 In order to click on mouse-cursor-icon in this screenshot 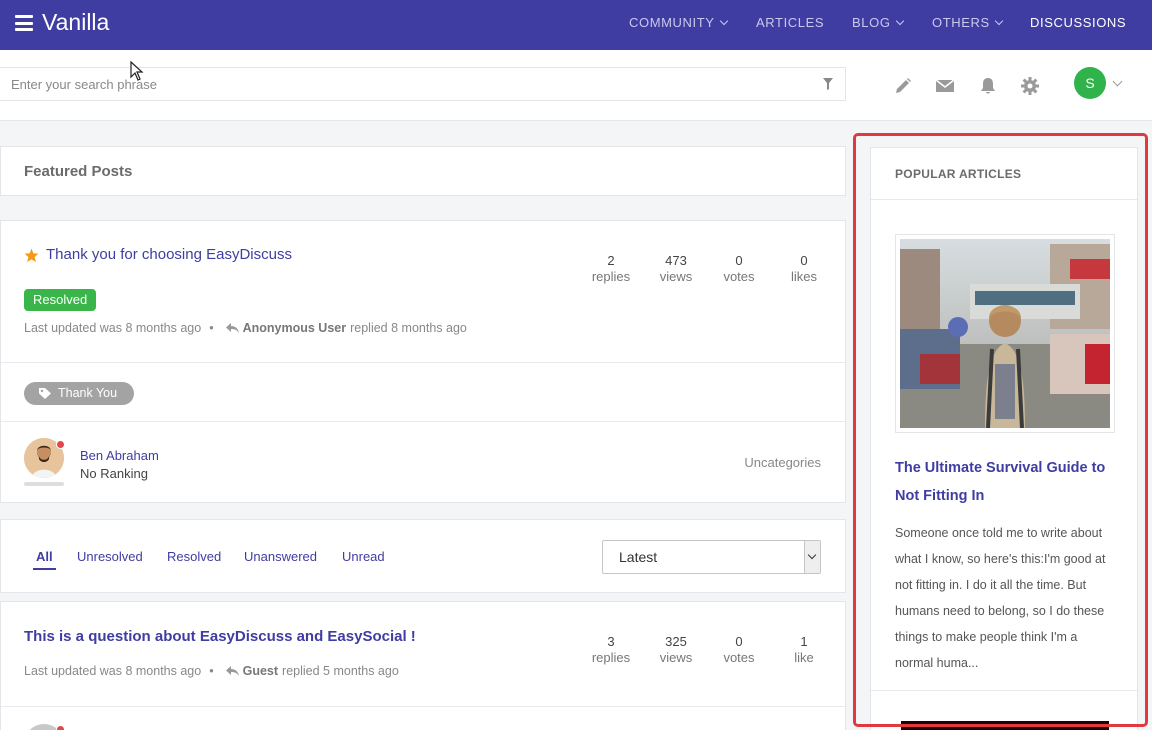, I will do `click(137, 71)`.